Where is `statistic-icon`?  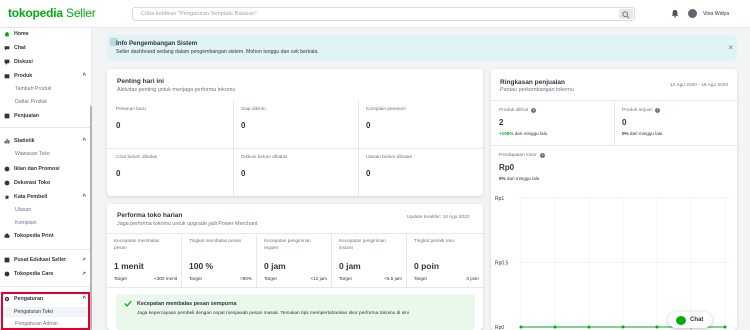
statistic-icon is located at coordinates (7, 141).